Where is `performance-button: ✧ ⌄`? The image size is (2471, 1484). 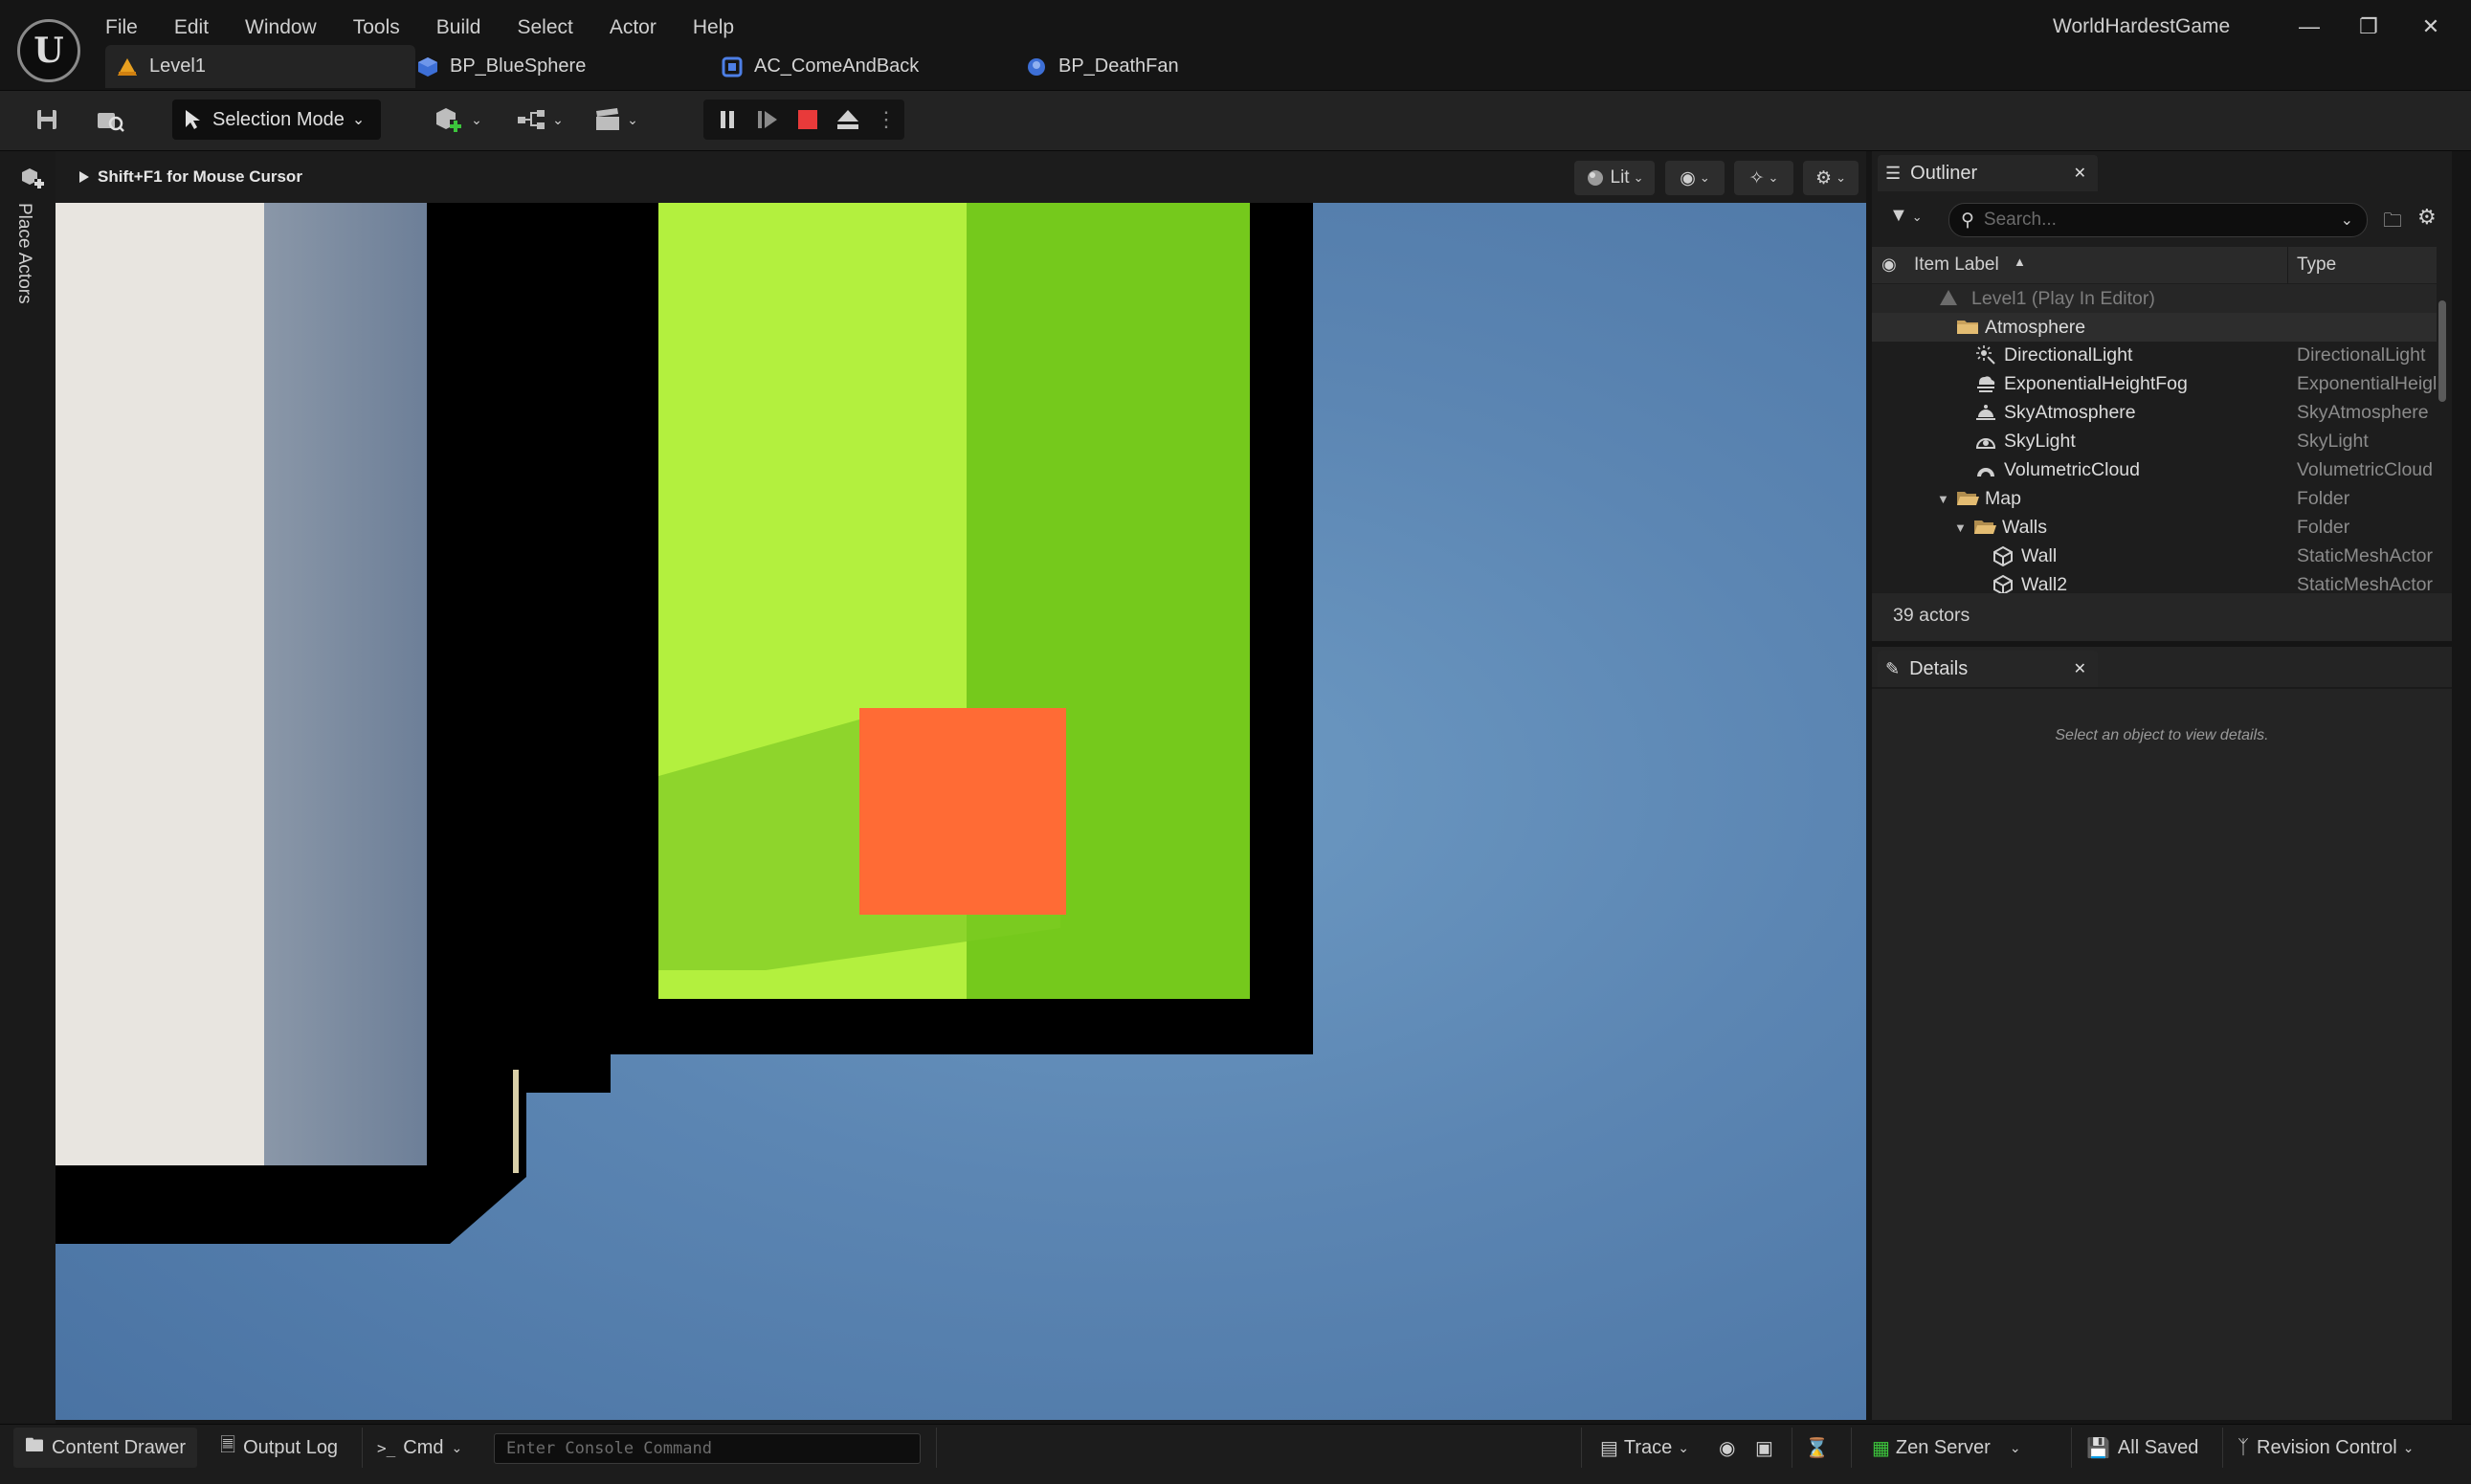
performance-button: ✧ ⌄ is located at coordinates (1763, 178).